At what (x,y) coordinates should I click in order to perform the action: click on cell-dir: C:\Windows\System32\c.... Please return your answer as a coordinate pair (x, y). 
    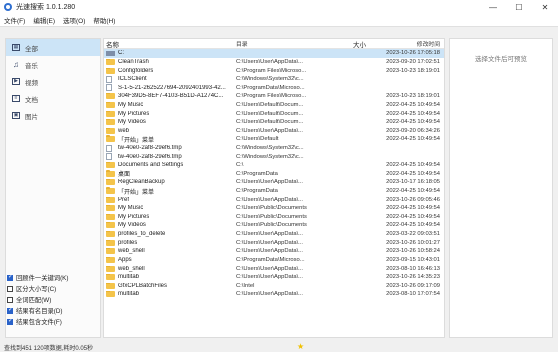
    Looking at the image, I should click on (270, 148).